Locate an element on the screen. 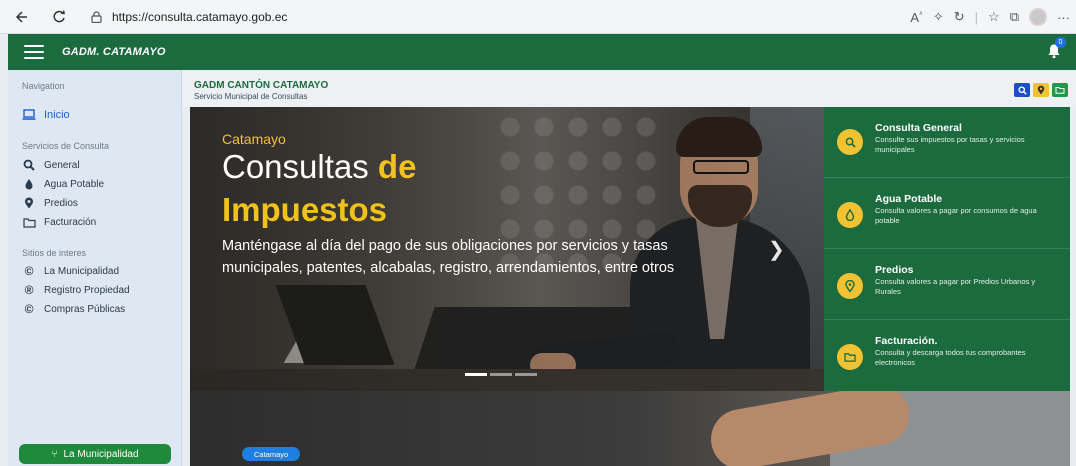 This screenshot has height=466, width=1076. reload-icon is located at coordinates (59, 16).